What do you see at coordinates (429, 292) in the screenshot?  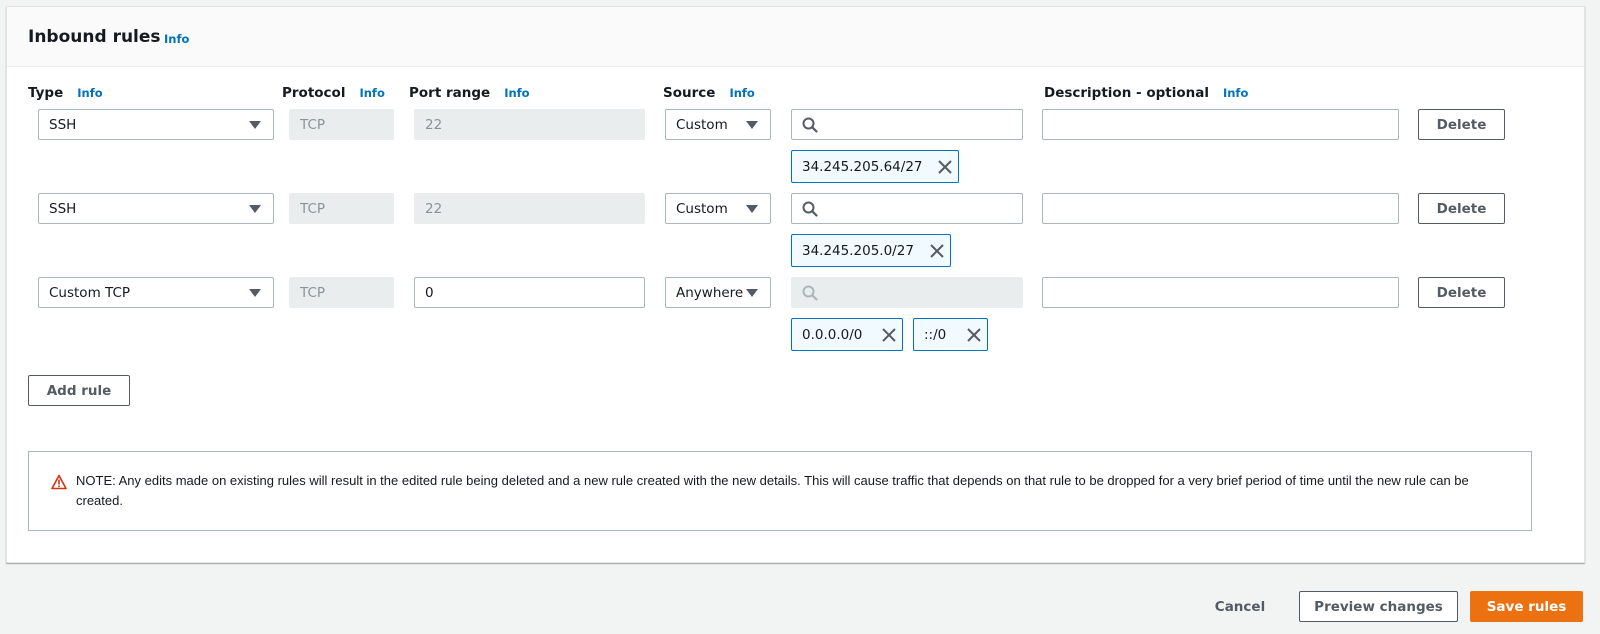 I see `port-range-value: 0` at bounding box center [429, 292].